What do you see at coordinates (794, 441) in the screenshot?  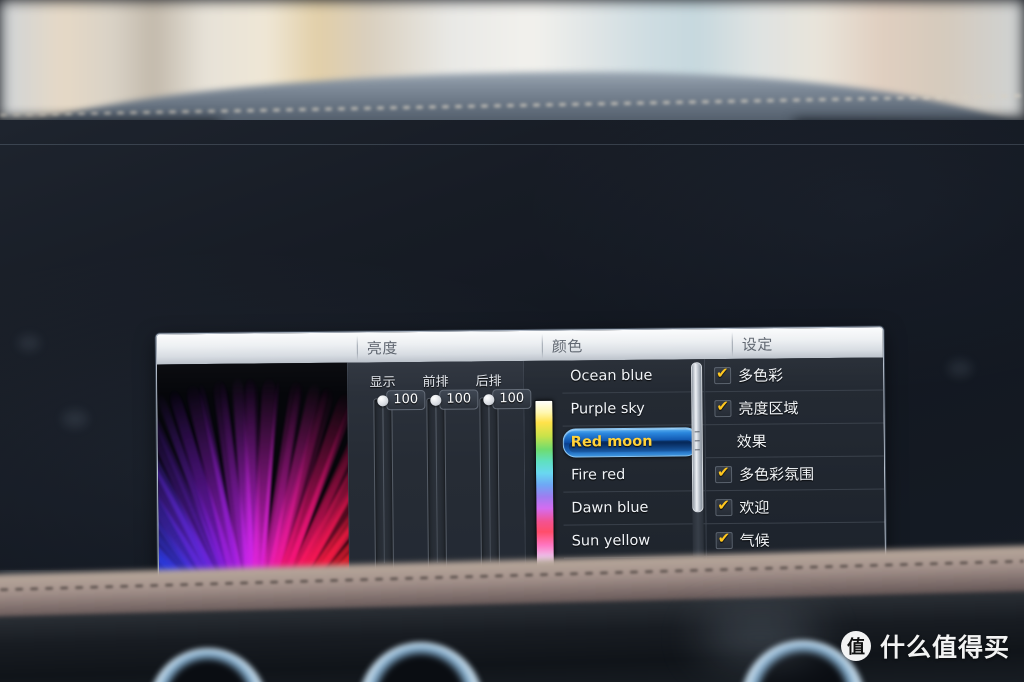 I see `settings-list-item: 效果` at bounding box center [794, 441].